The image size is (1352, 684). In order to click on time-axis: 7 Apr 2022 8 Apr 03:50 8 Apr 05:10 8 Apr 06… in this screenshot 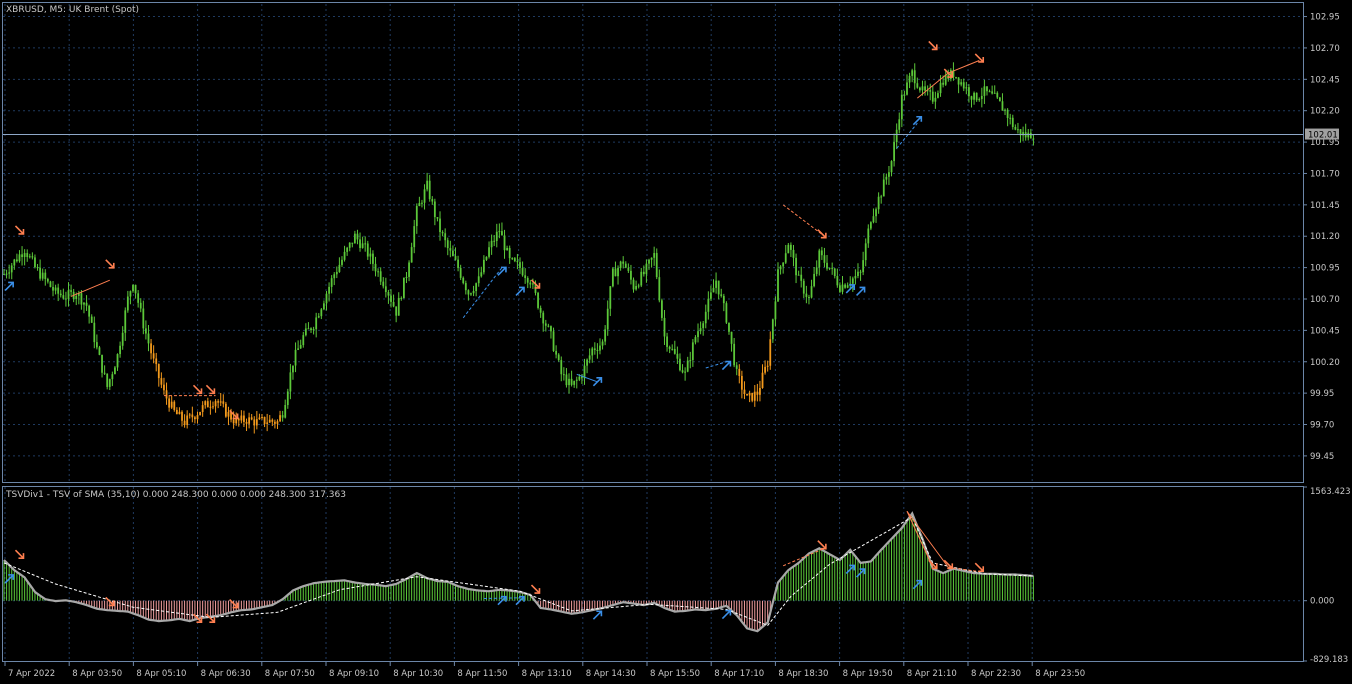, I will do `click(544, 670)`.